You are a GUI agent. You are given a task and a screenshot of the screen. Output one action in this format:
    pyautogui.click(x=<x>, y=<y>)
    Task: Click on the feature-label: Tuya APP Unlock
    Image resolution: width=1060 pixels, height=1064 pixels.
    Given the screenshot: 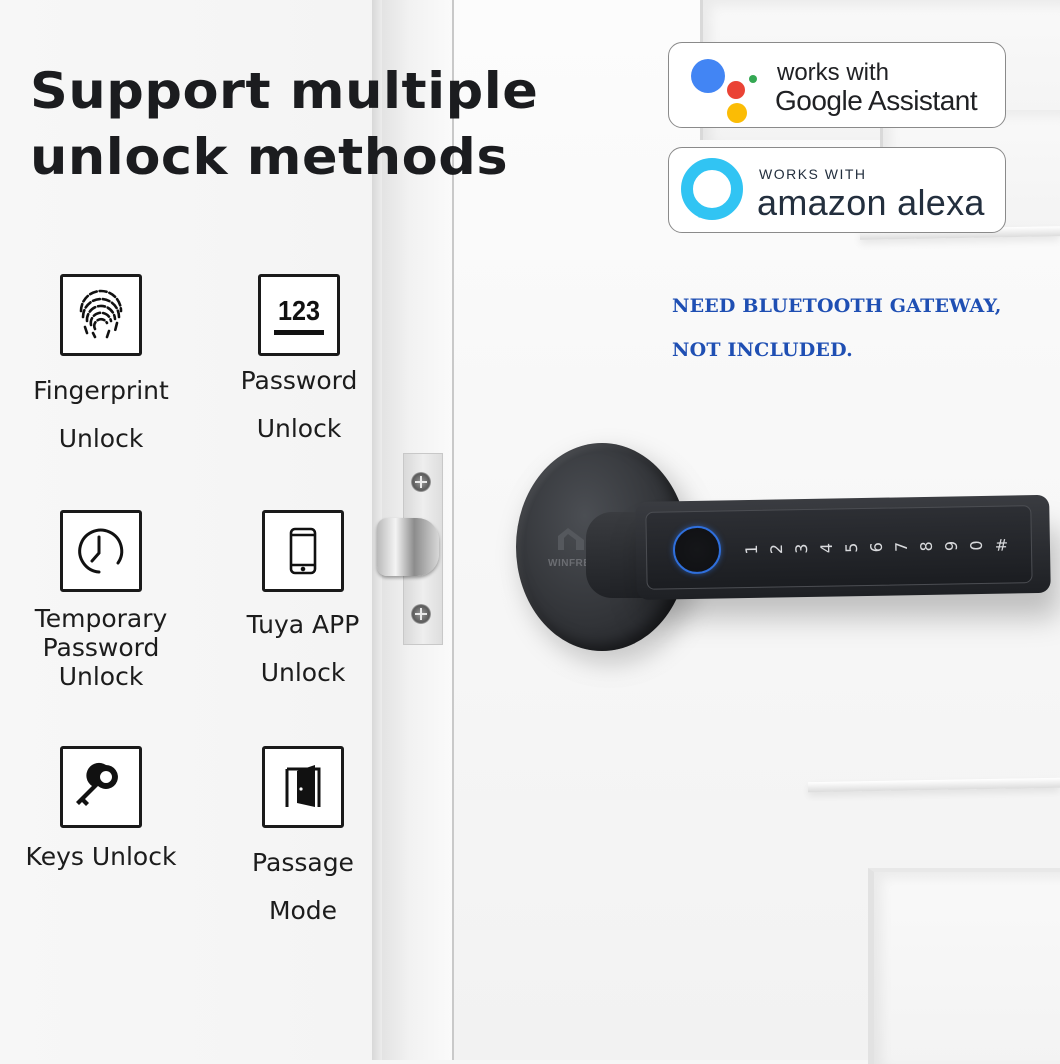 What is the action you would take?
    pyautogui.click(x=303, y=648)
    